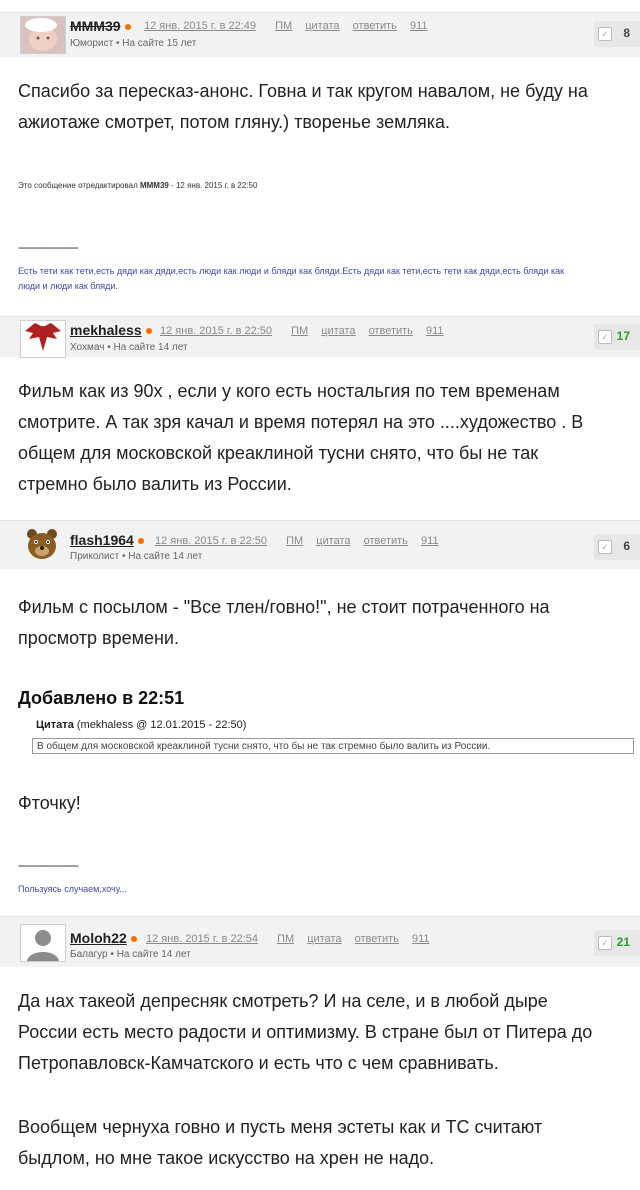 The height and width of the screenshot is (1190, 640). What do you see at coordinates (160, 725) in the screenshot?
I see `quote-source: (mekhaless @ 12.01.2015 - 22:50)` at bounding box center [160, 725].